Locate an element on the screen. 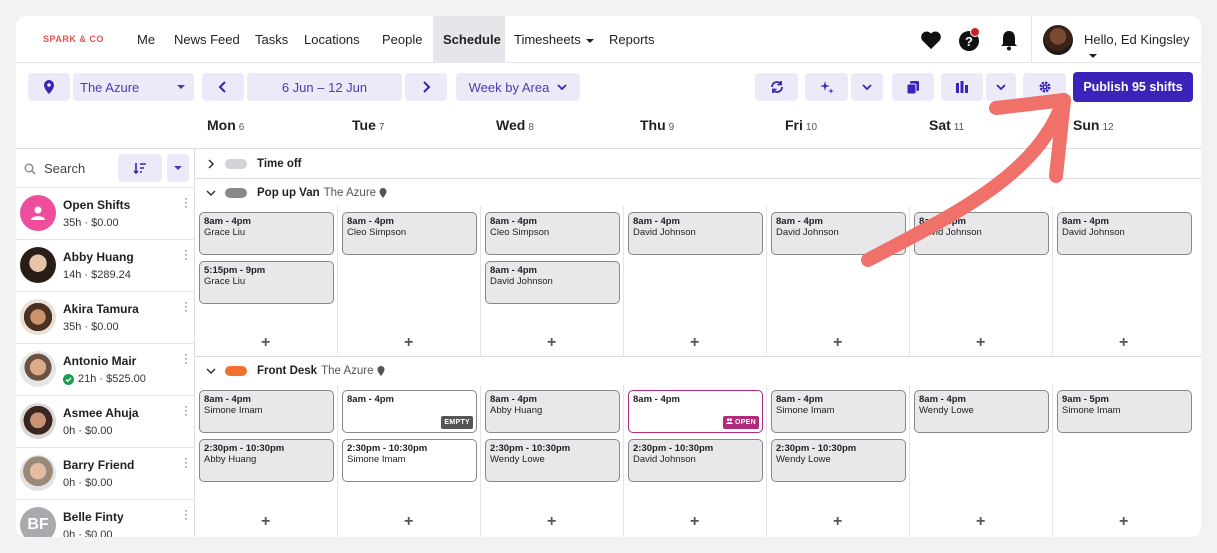  day-number: 7 is located at coordinates (381, 127).